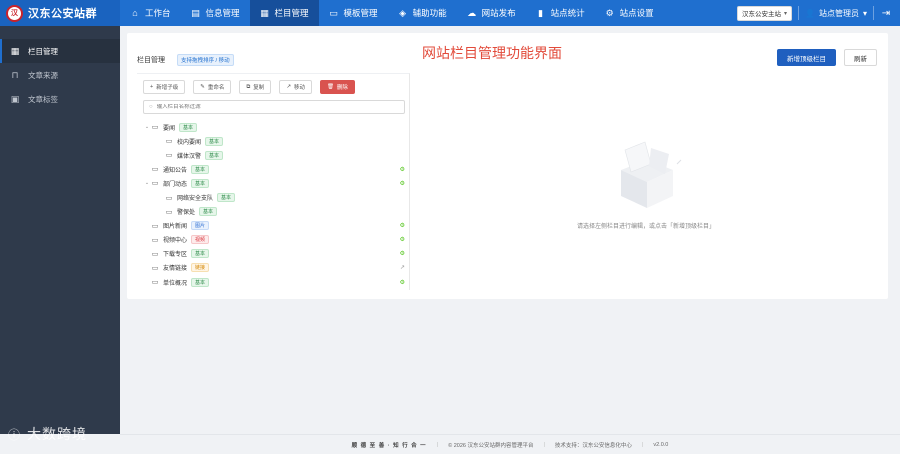 This screenshot has width=900, height=454. Describe the element at coordinates (164, 87) in the screenshot. I see `add-child-button: + 新增子级` at that location.